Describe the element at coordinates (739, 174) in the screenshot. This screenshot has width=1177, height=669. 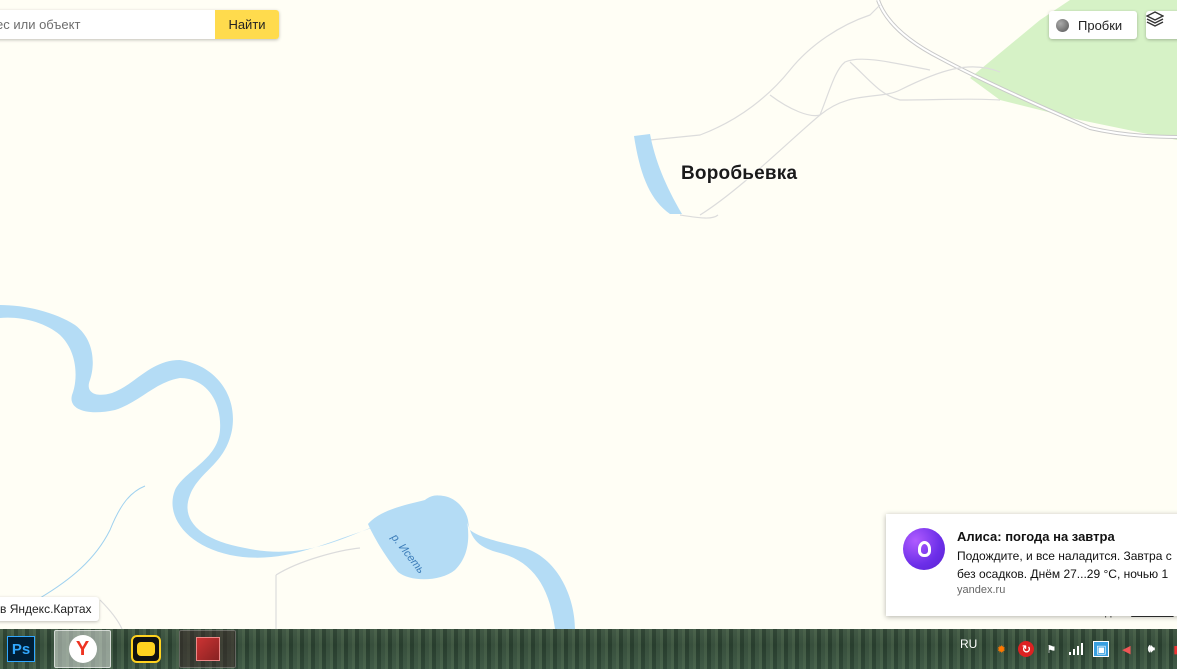
I see `place-label-vorobyevka: Воробьевка` at that location.